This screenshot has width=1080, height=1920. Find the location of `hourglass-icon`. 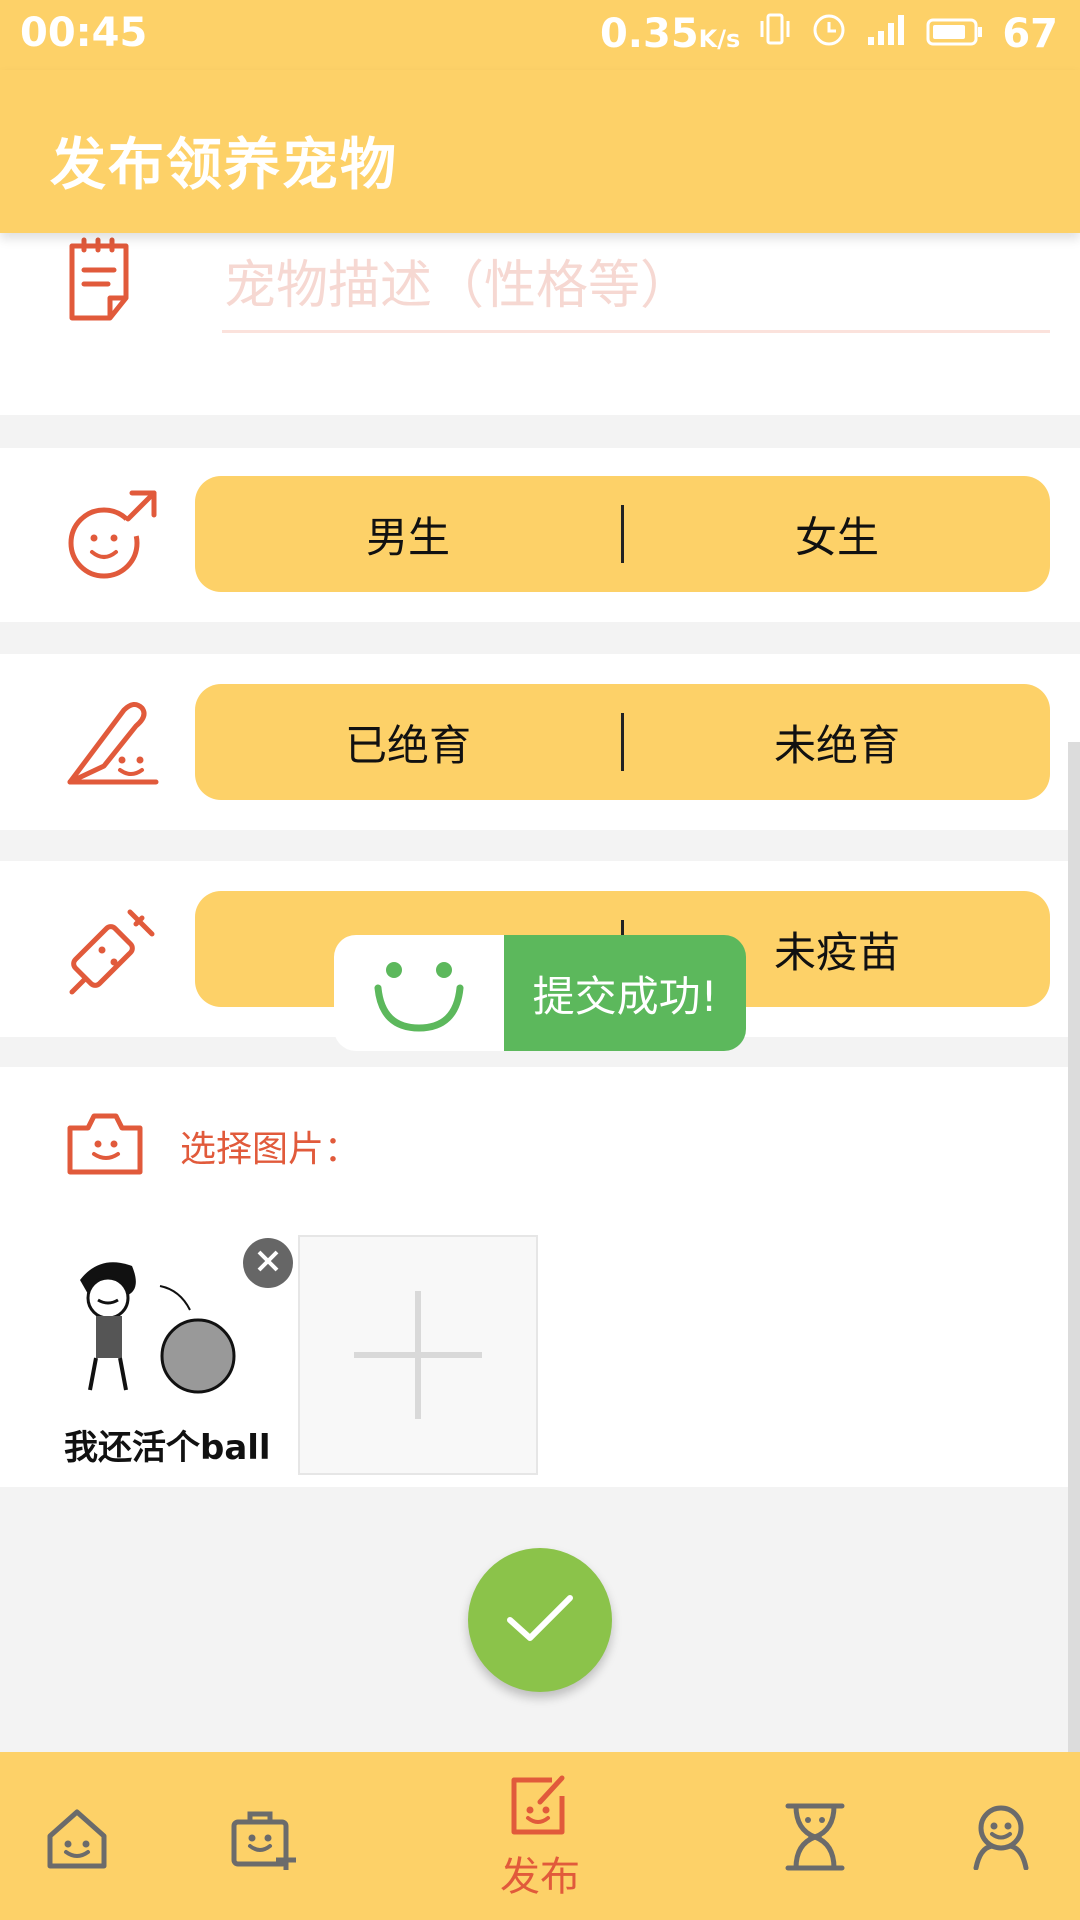

hourglass-icon is located at coordinates (815, 1839).